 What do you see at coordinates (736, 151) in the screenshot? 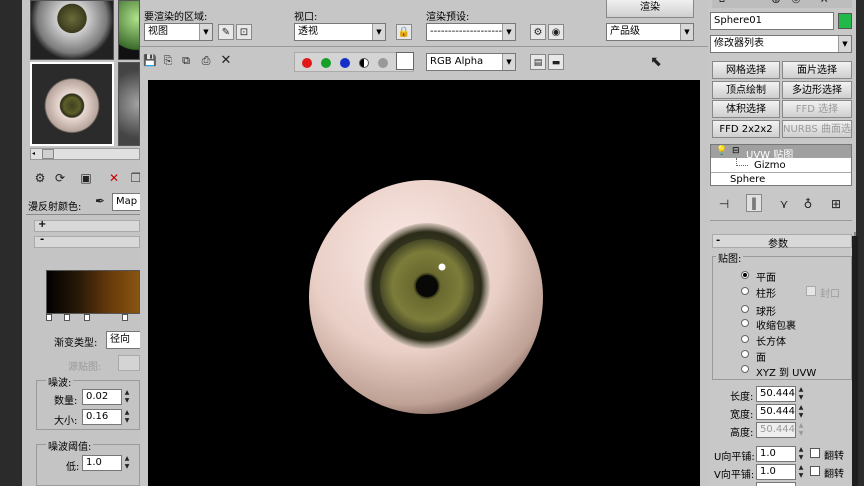
I see `expand-toggle-icon: ⊟` at bounding box center [736, 151].